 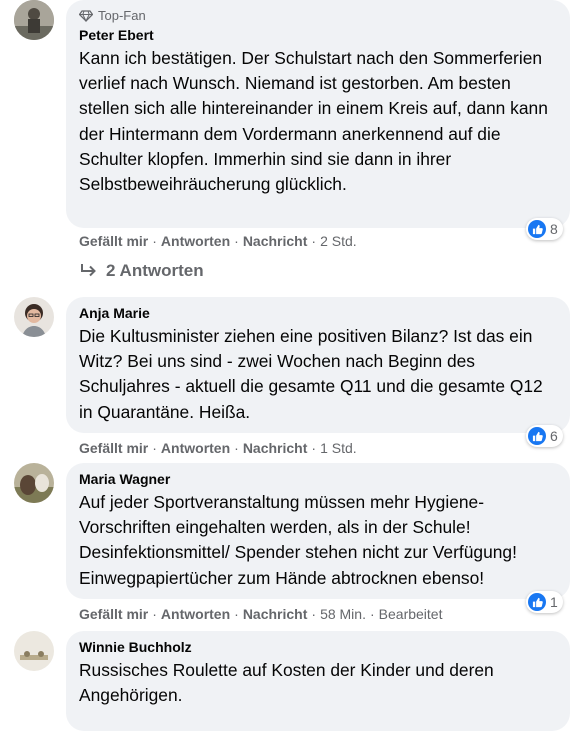 What do you see at coordinates (318, 35) in the screenshot?
I see `comment-author: Peter Ebert` at bounding box center [318, 35].